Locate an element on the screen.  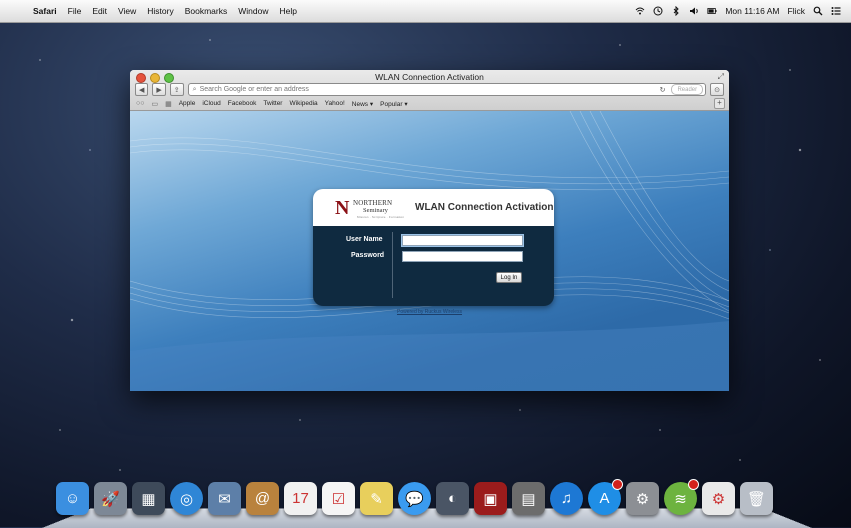
menu-app-name: Safari is located at coordinates (45, 11).